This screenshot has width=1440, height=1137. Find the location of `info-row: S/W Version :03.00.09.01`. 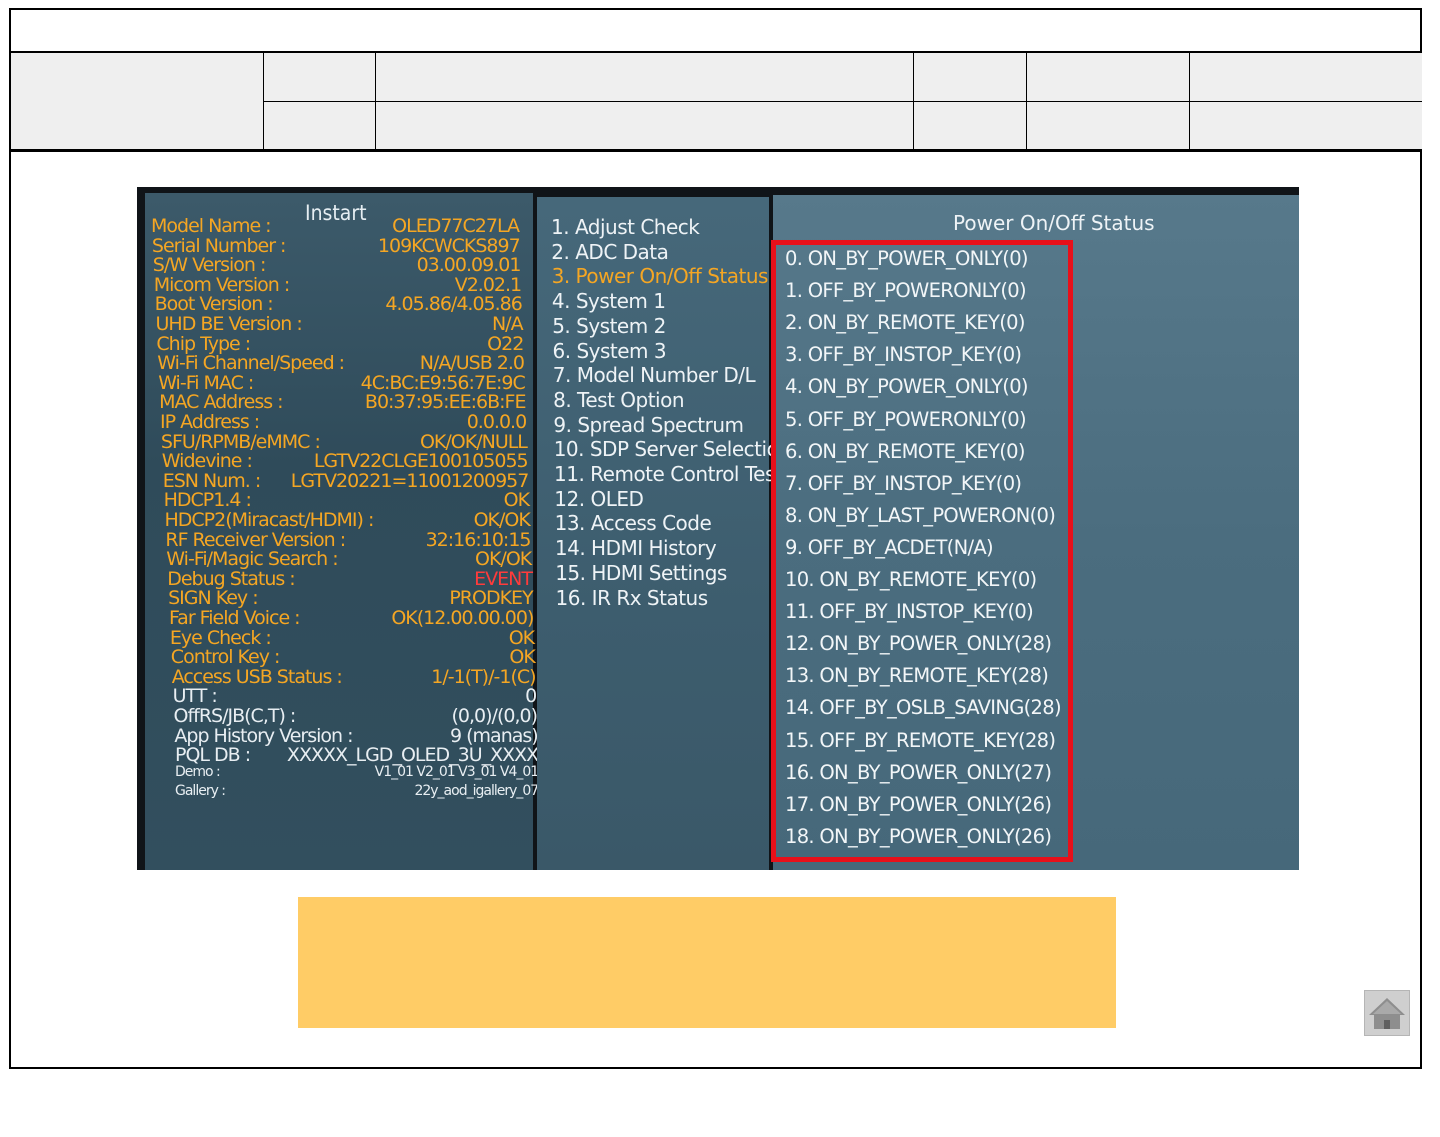

info-row: S/W Version :03.00.09.01 is located at coordinates (337, 265).